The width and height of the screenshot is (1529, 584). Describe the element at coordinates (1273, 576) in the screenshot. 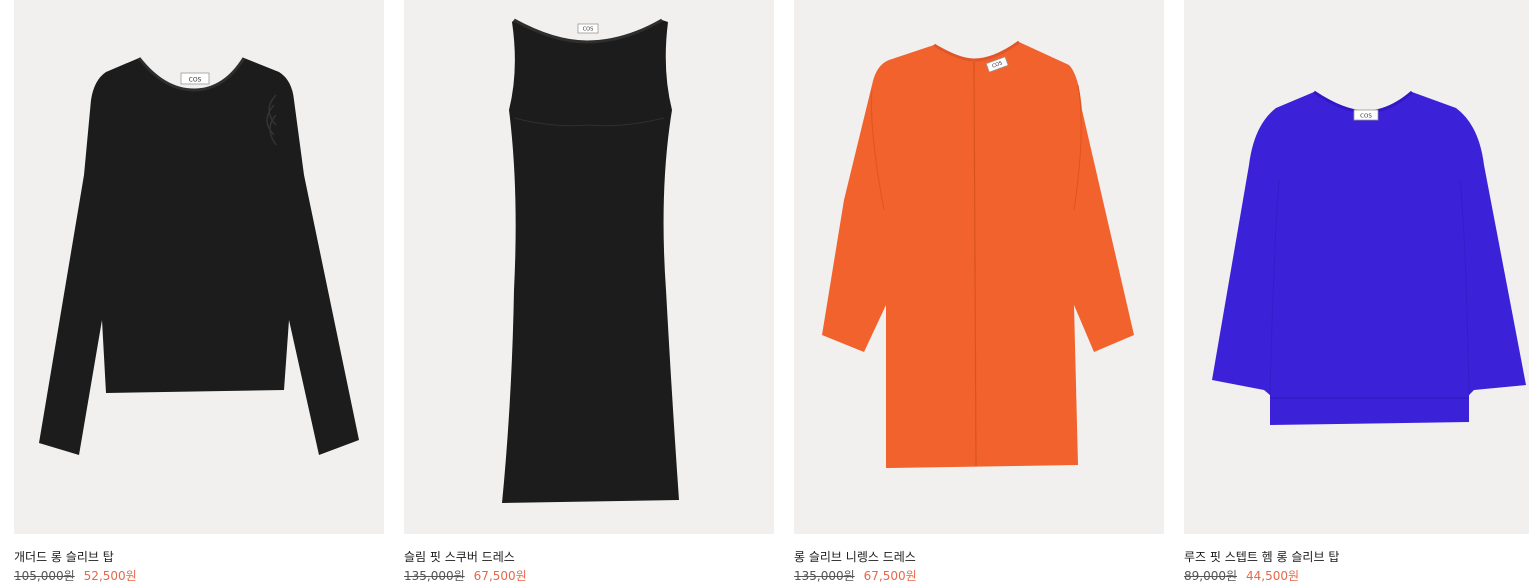

I see `sale-price: 44,500원` at that location.